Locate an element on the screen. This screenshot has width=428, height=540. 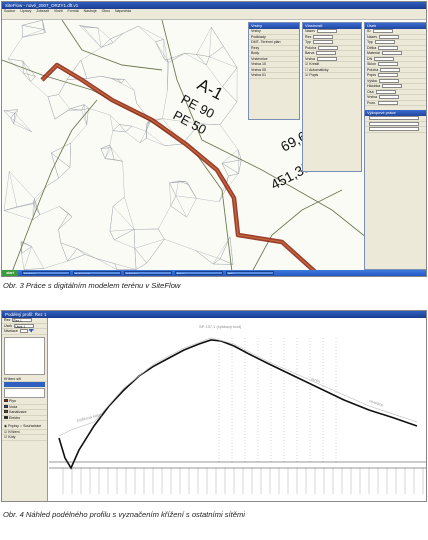
taskbar-item: Dokumenty is located at coordinates (97, 273).